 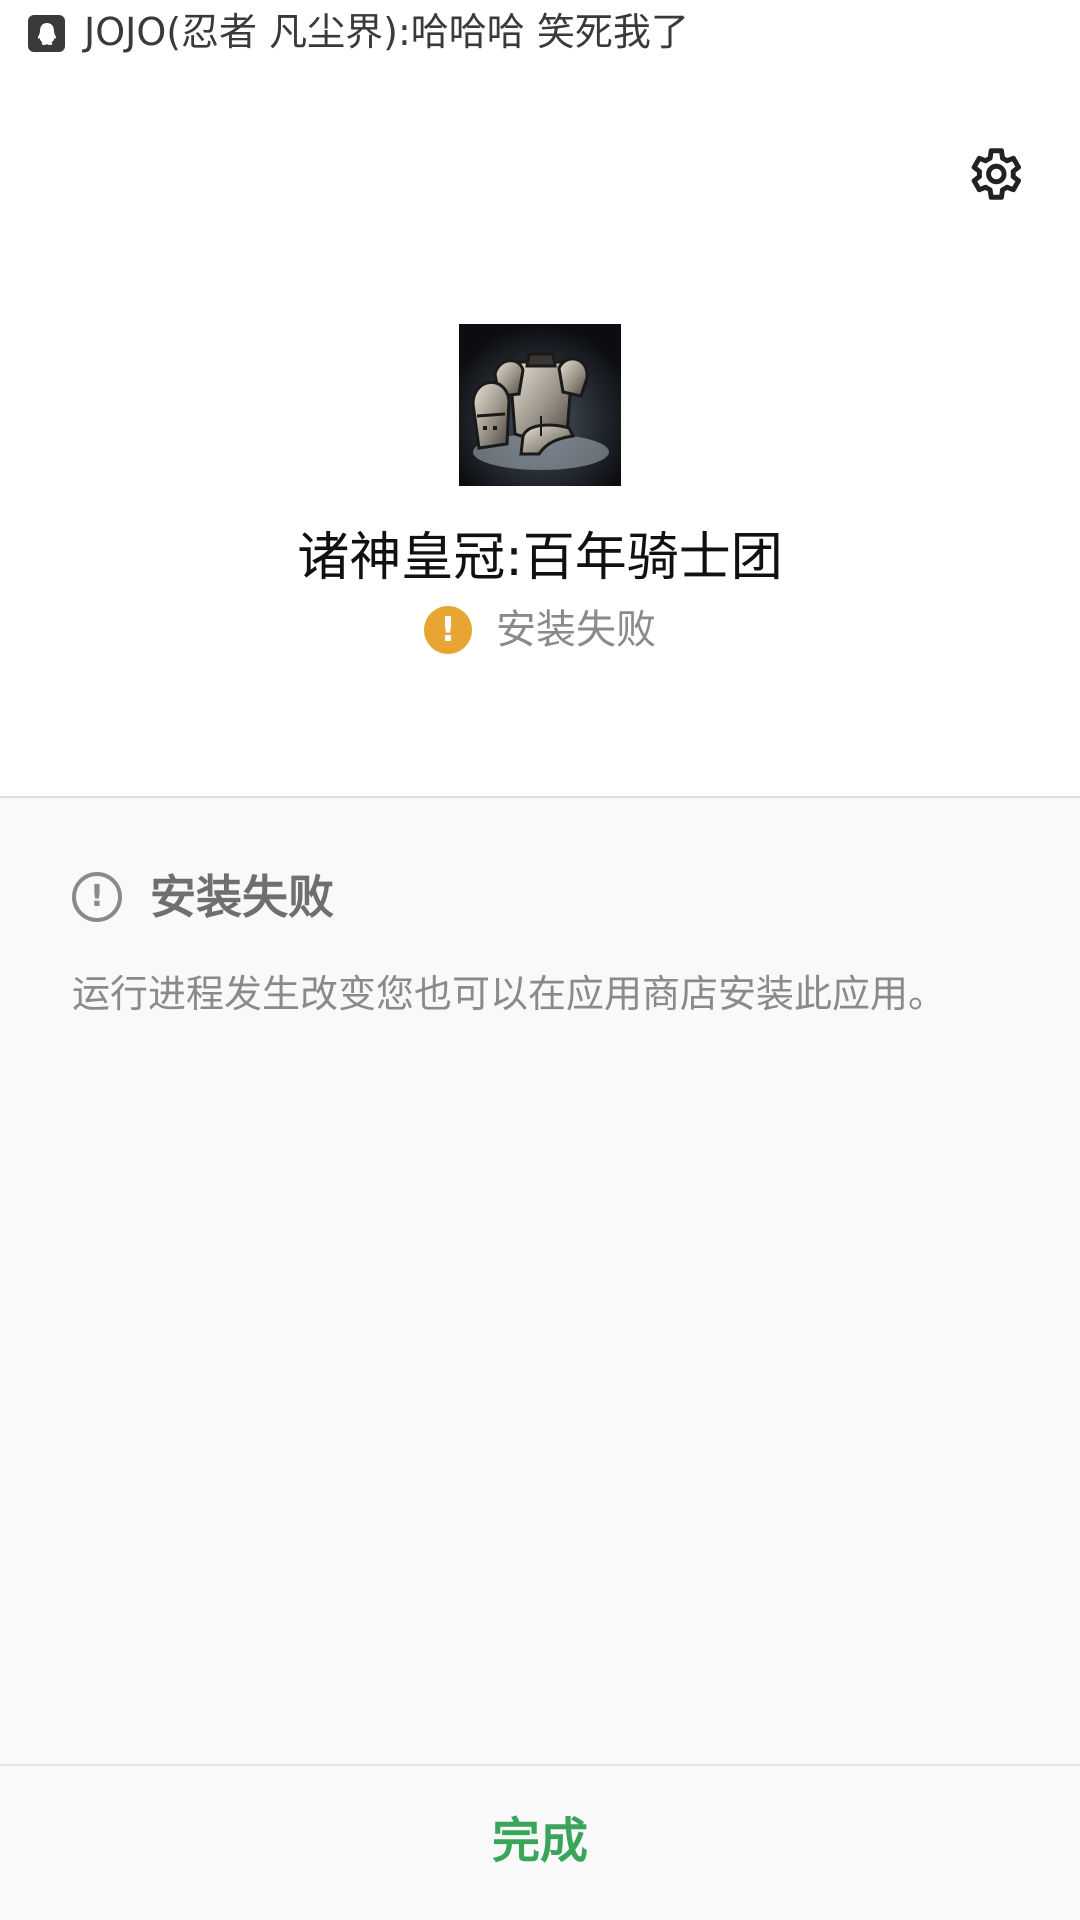 What do you see at coordinates (386, 32) in the screenshot?
I see `notification-text: JOJO(忍者 凡尘界):哈哈哈 笑死我了` at bounding box center [386, 32].